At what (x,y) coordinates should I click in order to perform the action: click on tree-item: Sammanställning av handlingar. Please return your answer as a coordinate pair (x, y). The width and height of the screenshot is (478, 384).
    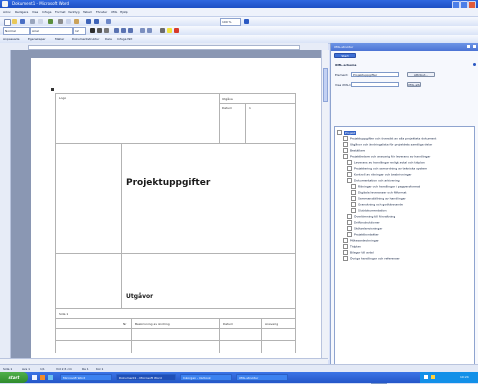
    Looking at the image, I should click on (378, 198).